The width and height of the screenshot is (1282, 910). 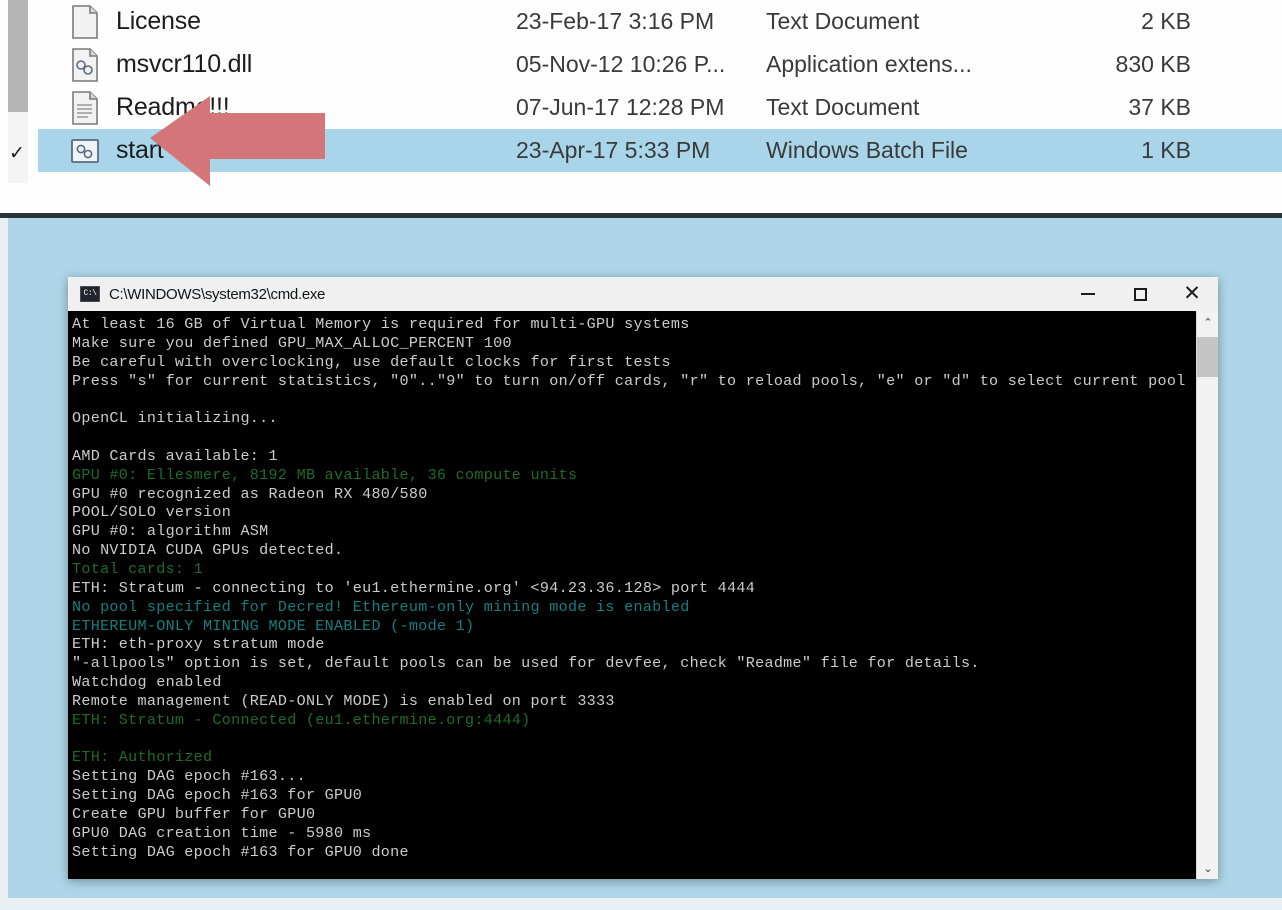 I want to click on console-vertical-scrollbar: ⌃ ⌄, so click(x=1207, y=595).